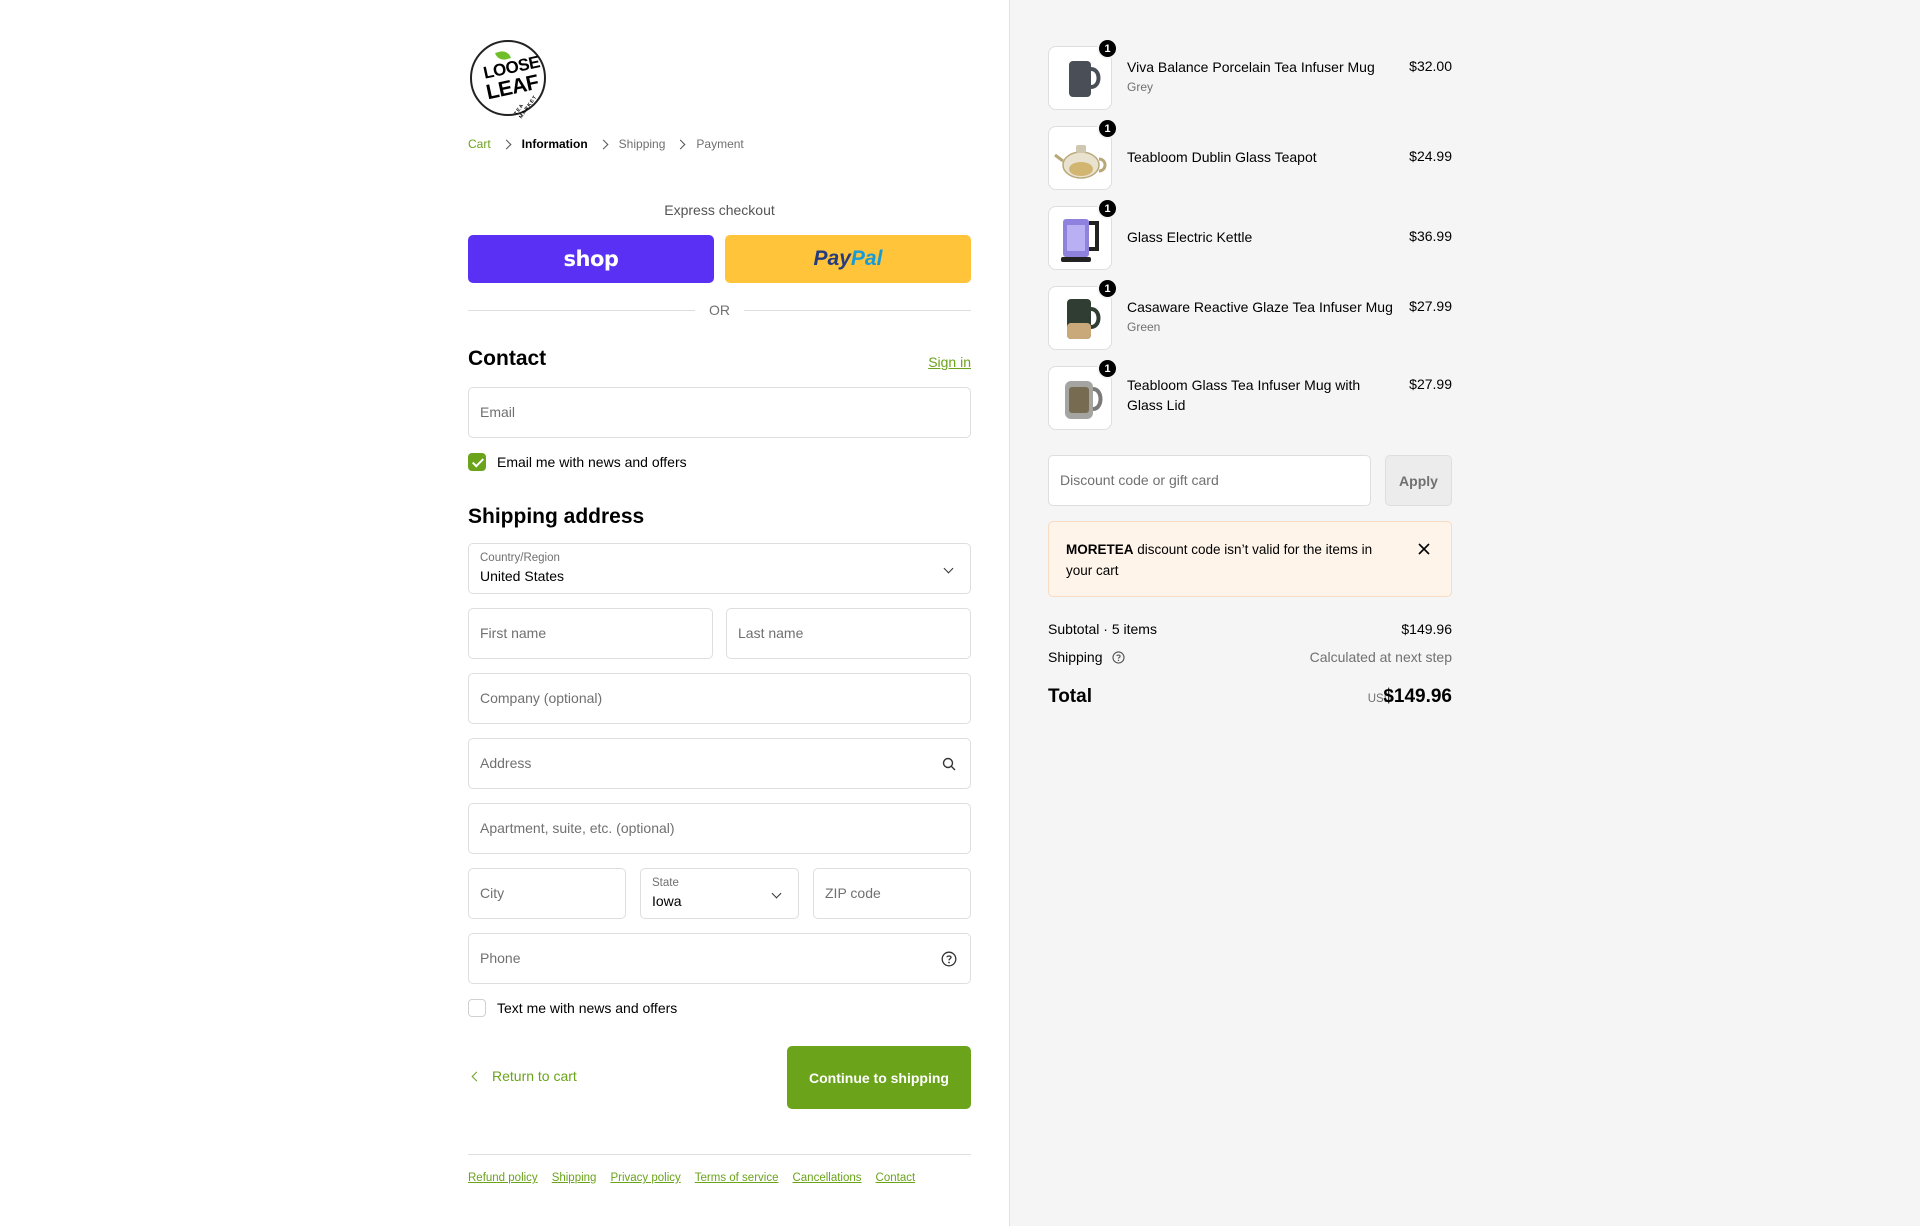 The height and width of the screenshot is (1226, 1920). Describe the element at coordinates (1139, 480) in the screenshot. I see `discount-placeholder: Discount code or gift card` at that location.